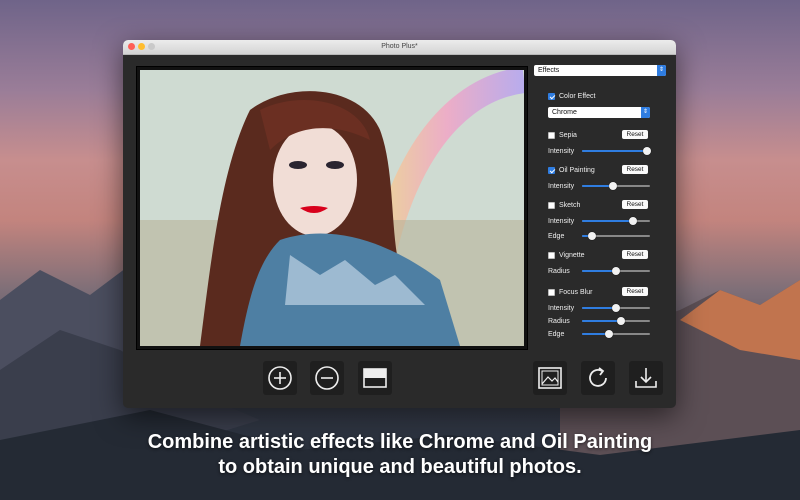  I want to click on sepia-label: Sepia, so click(568, 135).